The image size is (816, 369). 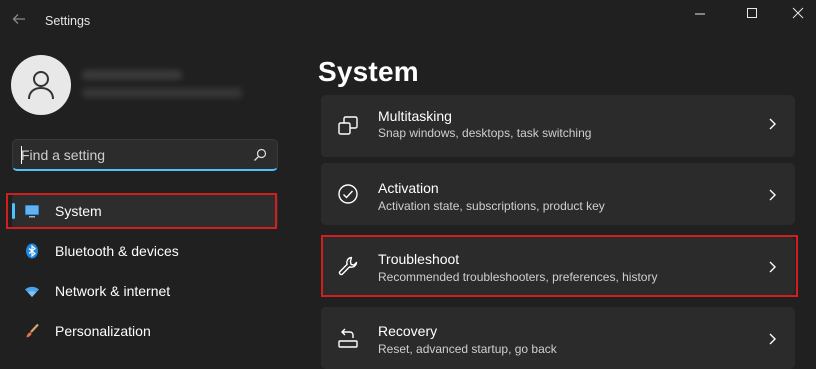 I want to click on wifi-icon, so click(x=32, y=291).